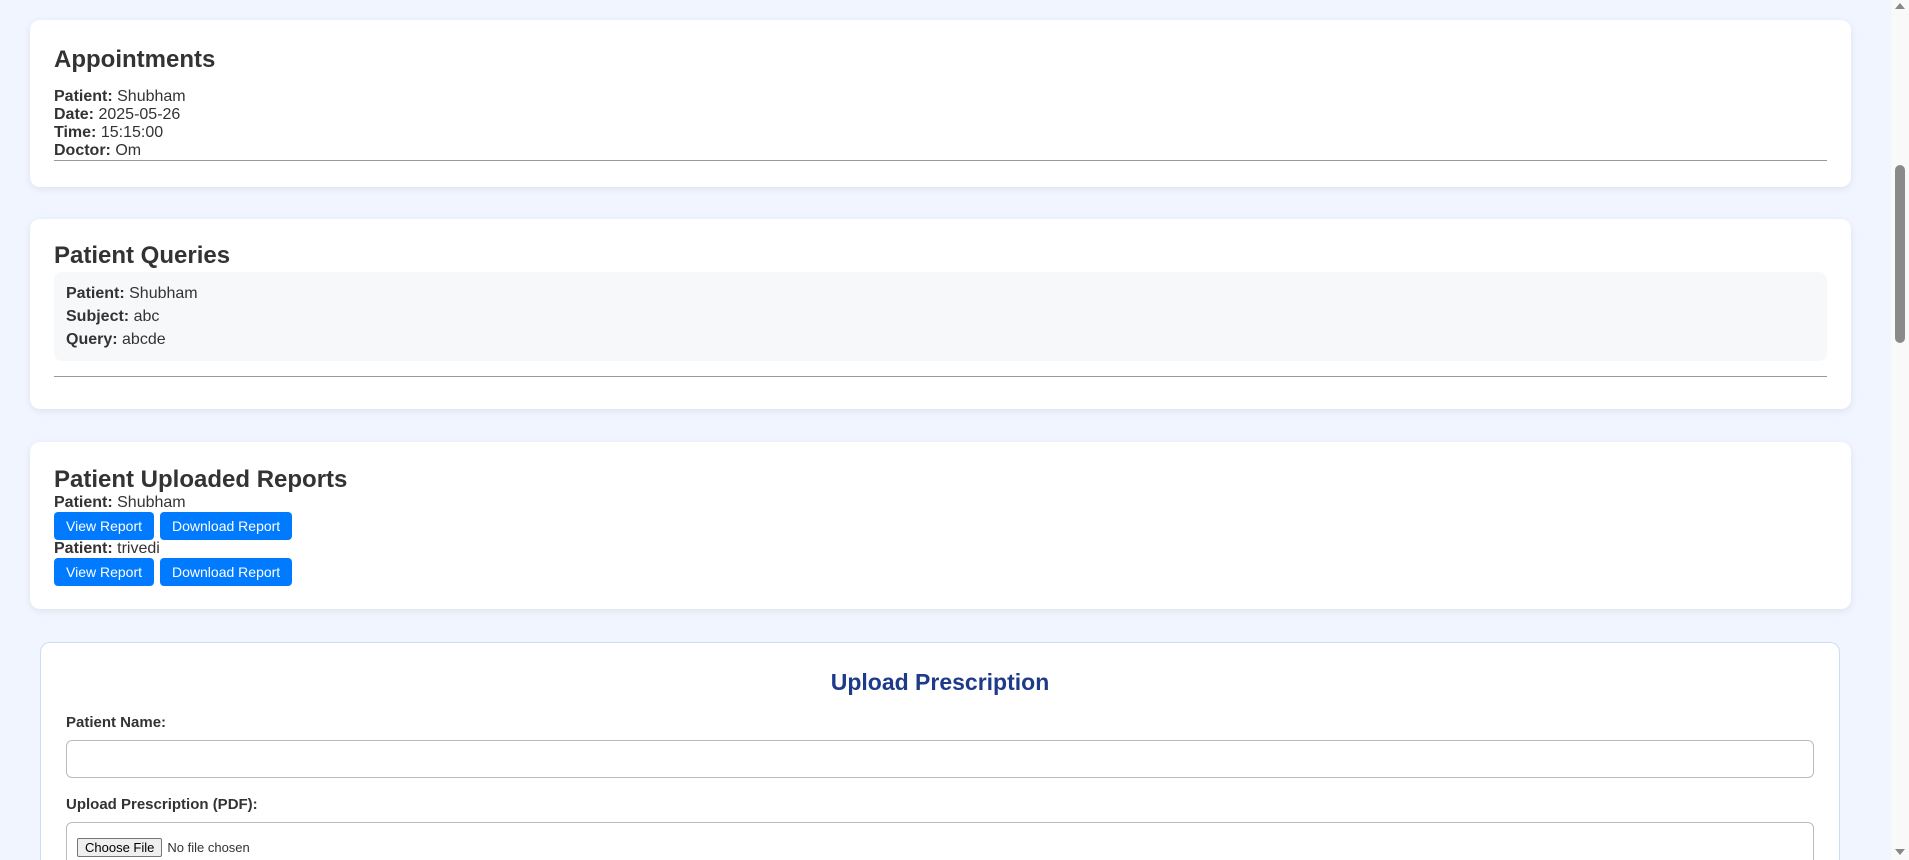  What do you see at coordinates (1900, 6) in the screenshot?
I see `scroll-up-icon` at bounding box center [1900, 6].